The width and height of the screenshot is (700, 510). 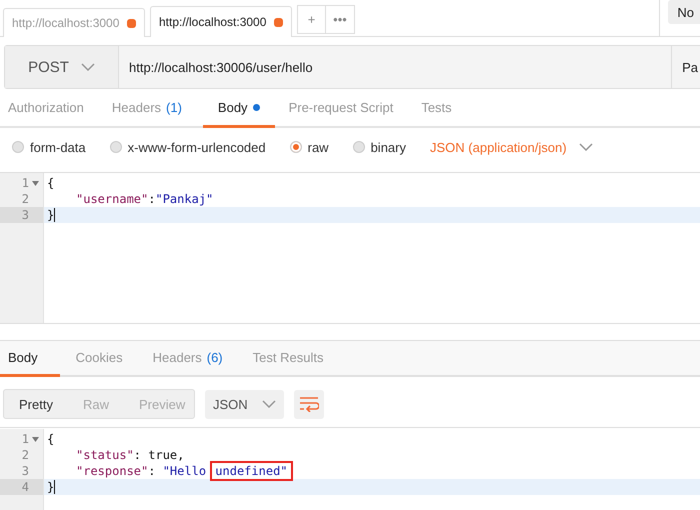 What do you see at coordinates (251, 471) in the screenshot?
I see `highlighted-code-text: undefined"` at bounding box center [251, 471].